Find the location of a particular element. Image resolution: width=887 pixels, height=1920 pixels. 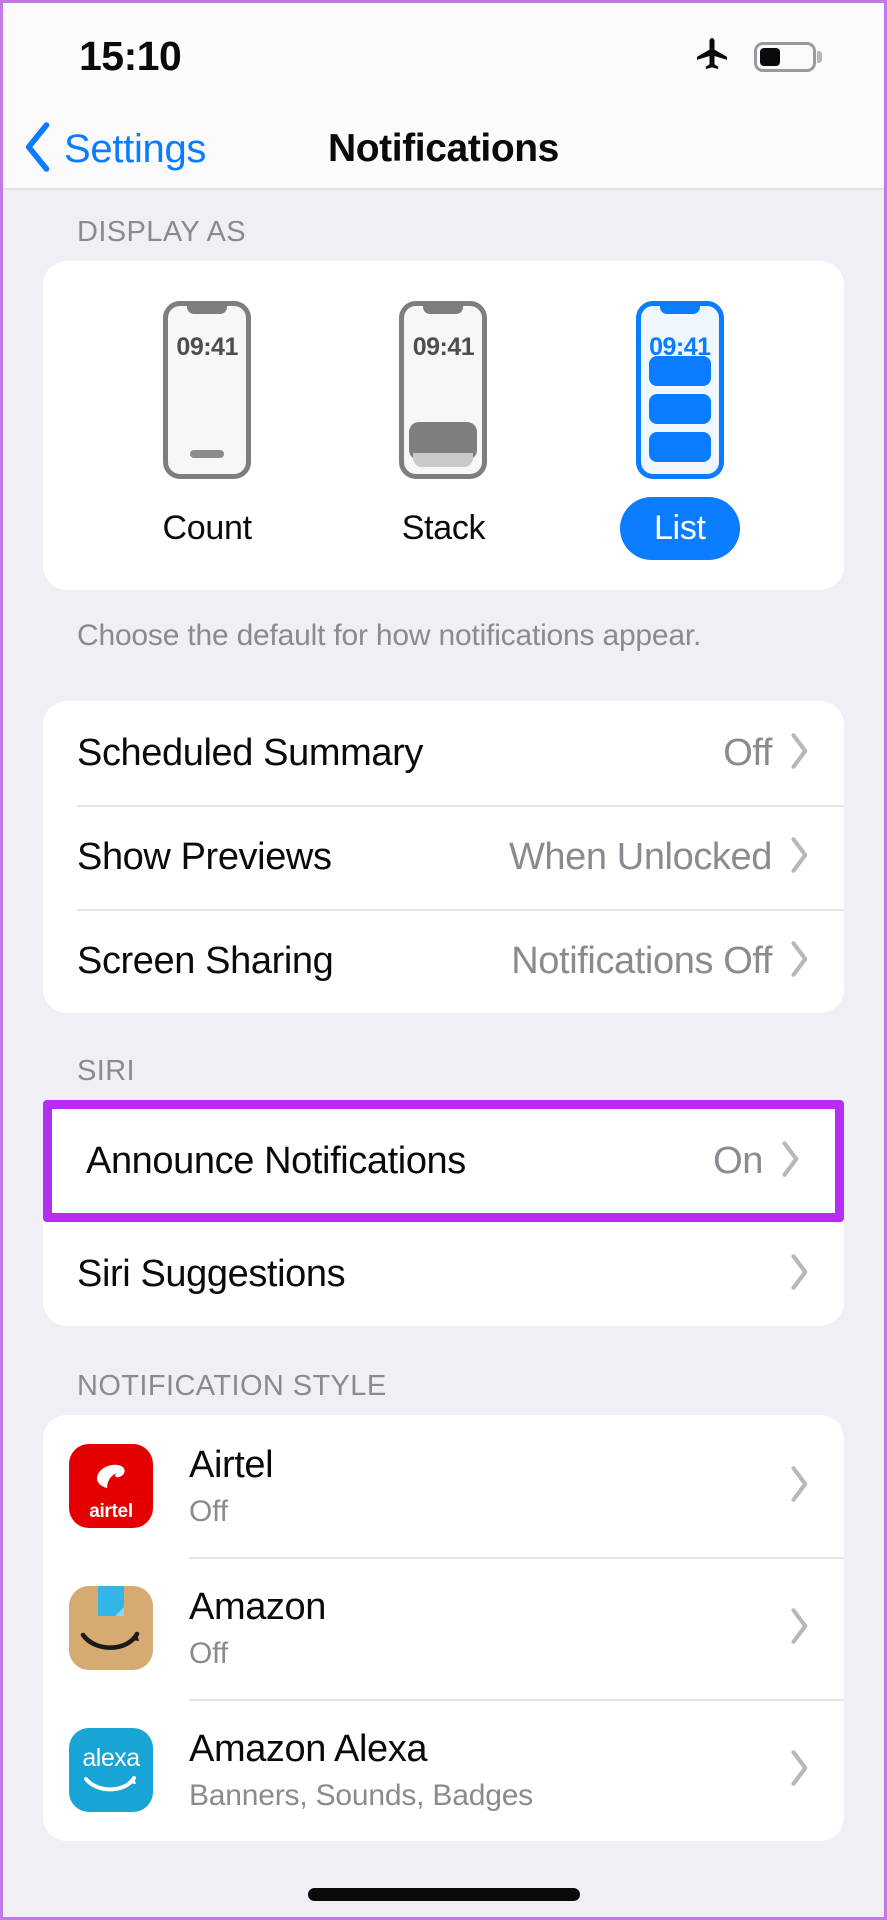

alexa-app-icon: alexa is located at coordinates (111, 1770).